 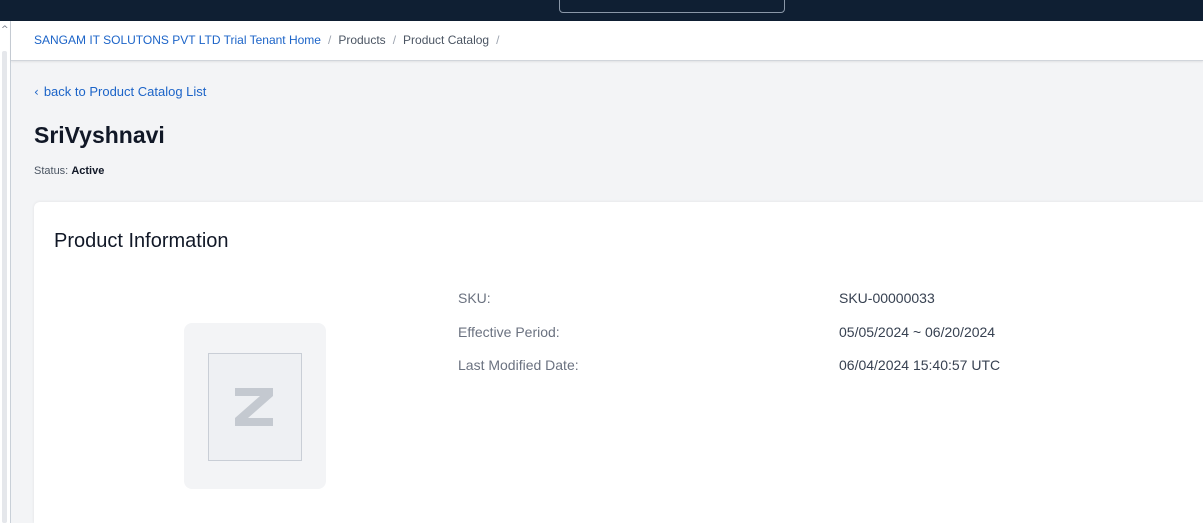 I want to click on effective-period-label: Effective Period:, so click(x=509, y=332).